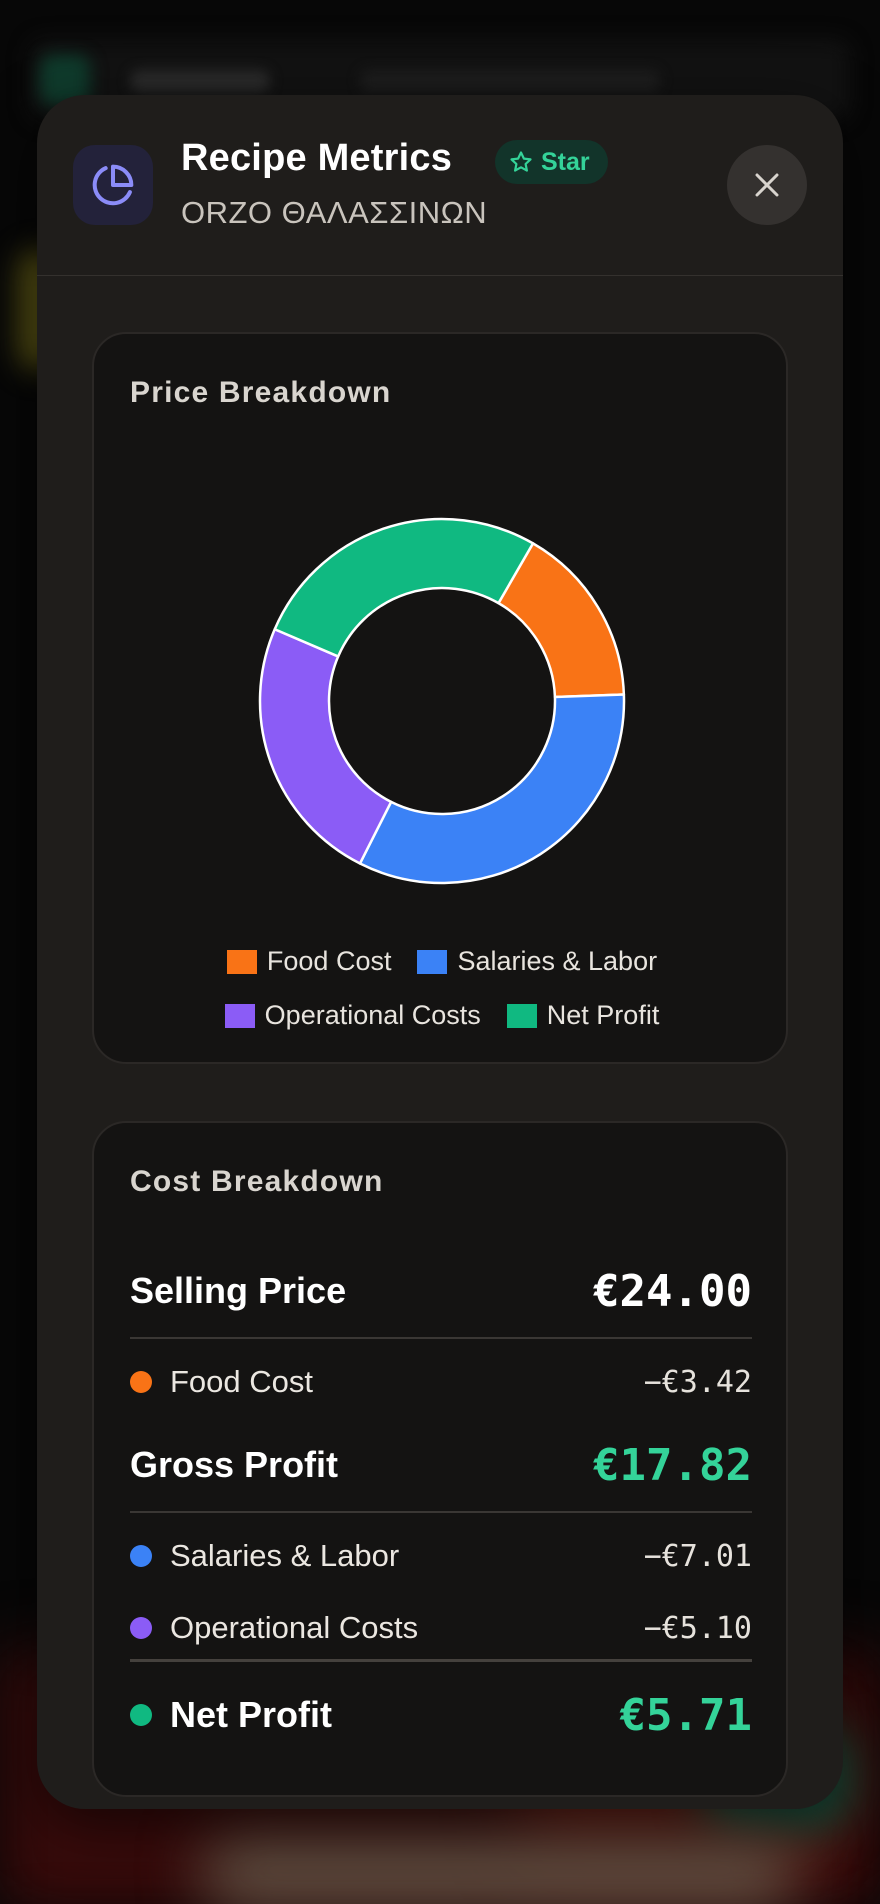 The width and height of the screenshot is (880, 1904). Describe the element at coordinates (521, 161) in the screenshot. I see `star-icon` at that location.